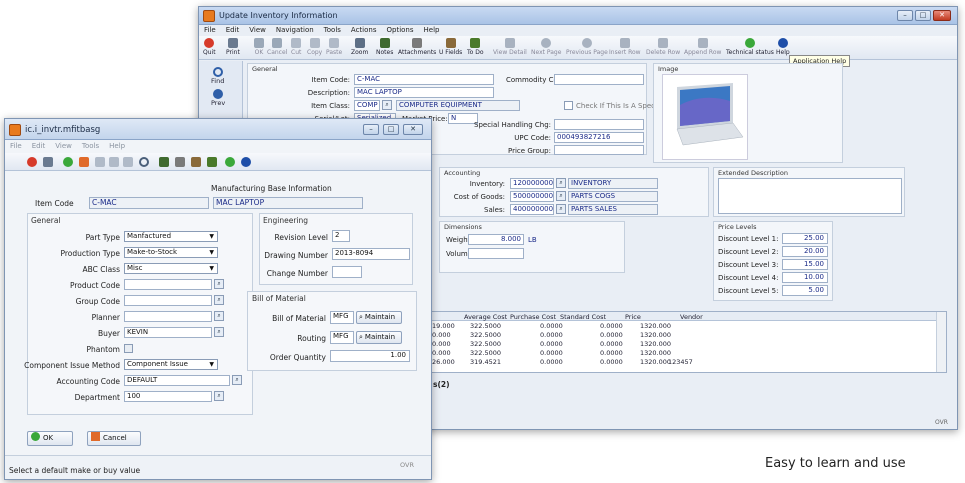  What do you see at coordinates (384, 47) in the screenshot?
I see `notes-button: Notes` at bounding box center [384, 47].